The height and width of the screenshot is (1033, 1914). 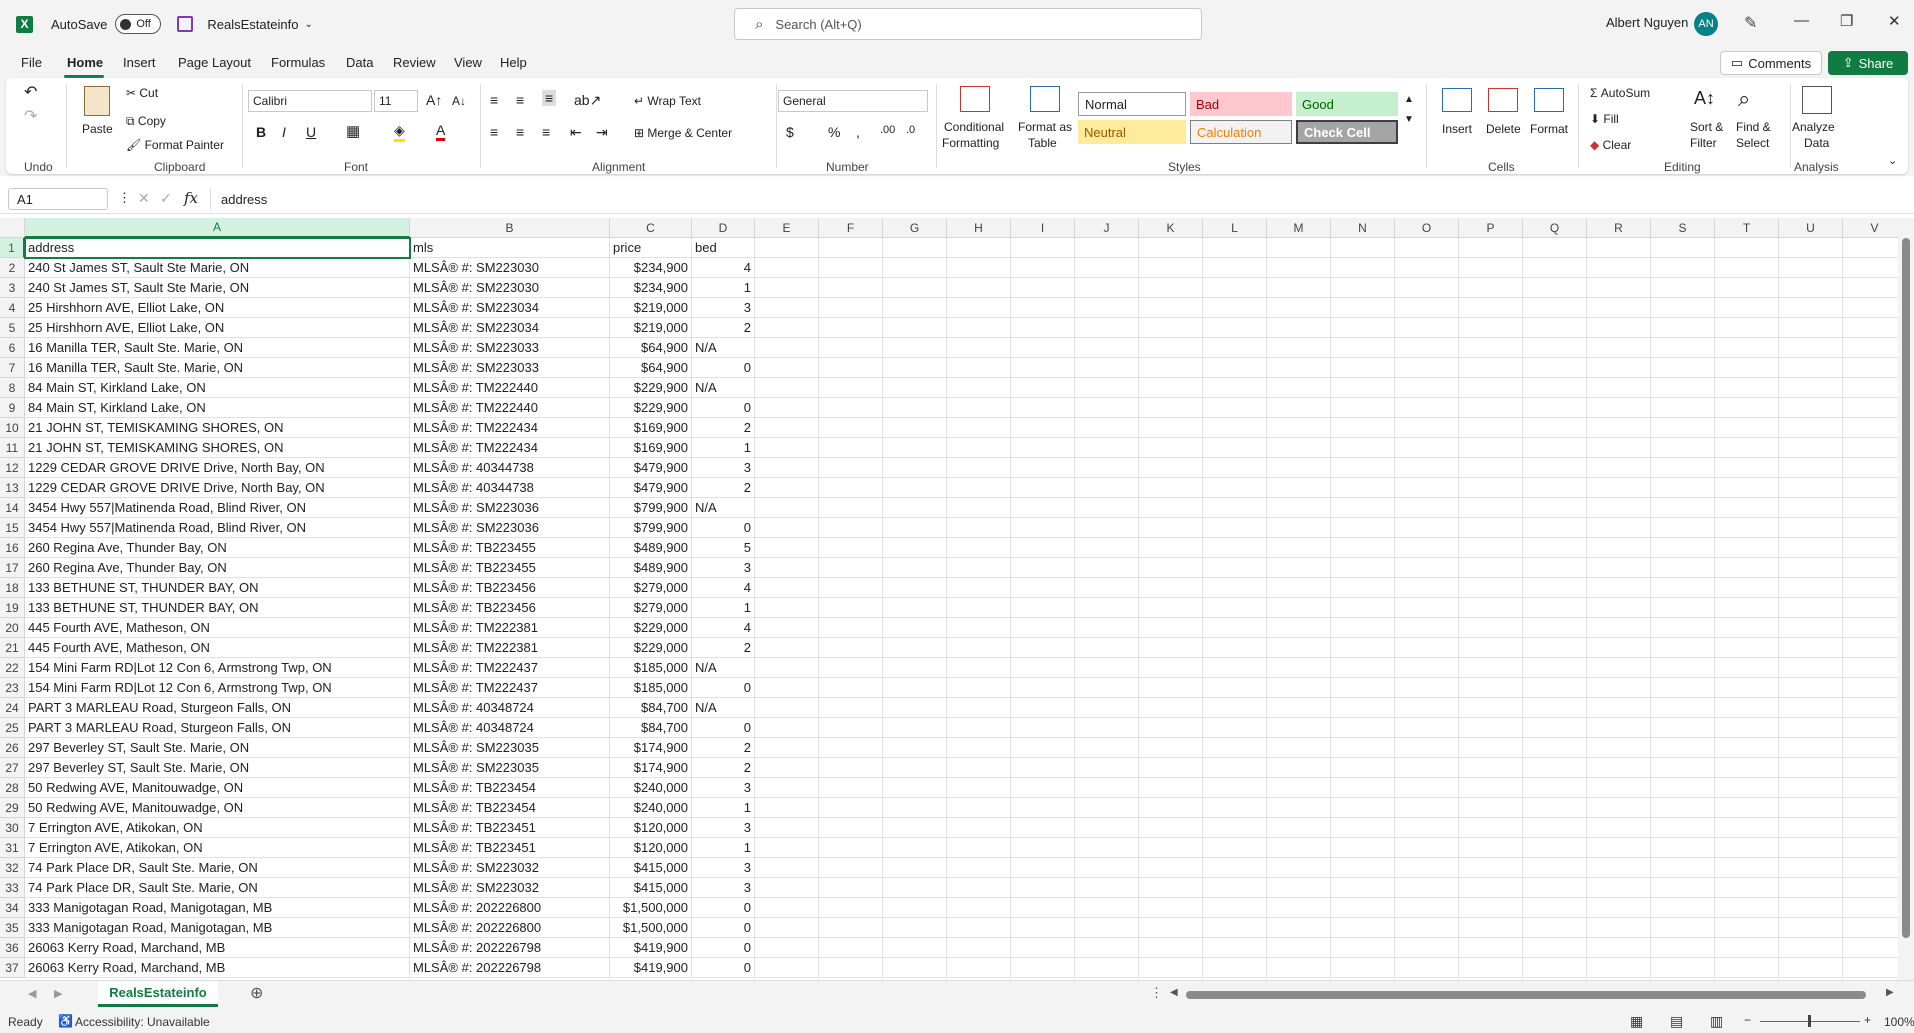 What do you see at coordinates (12, 868) in the screenshot?
I see `row-header: 32` at bounding box center [12, 868].